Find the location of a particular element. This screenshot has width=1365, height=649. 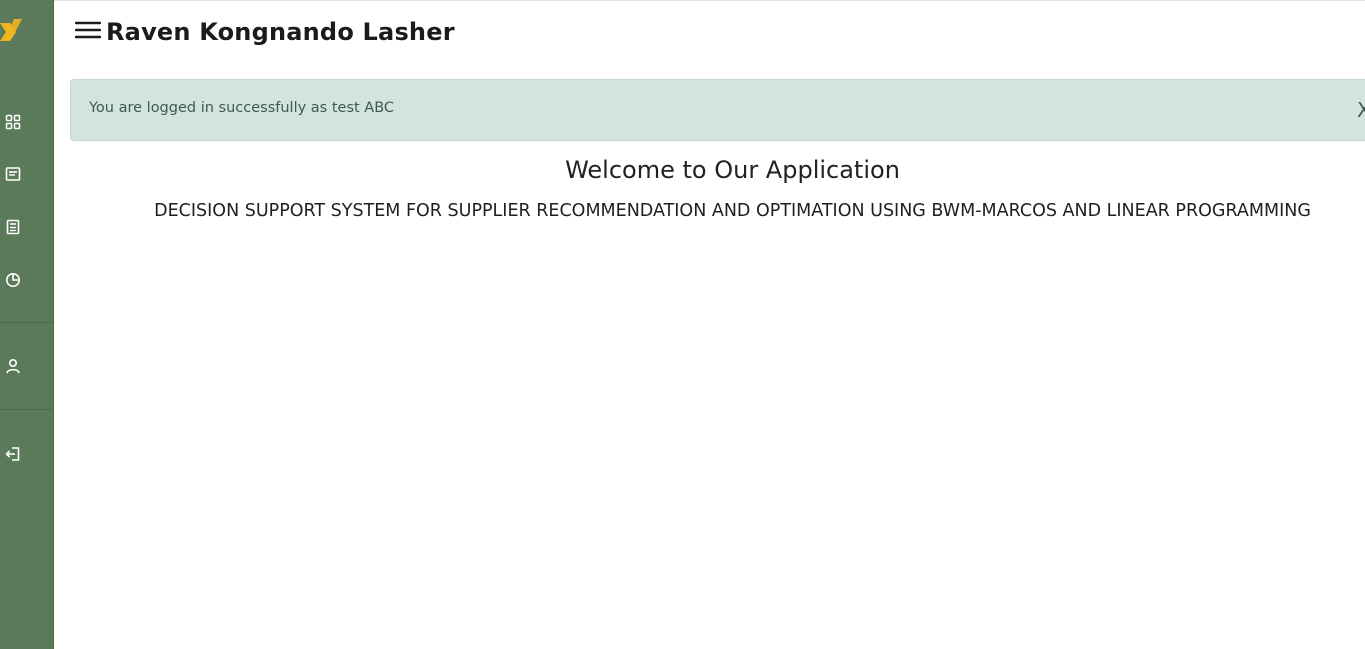

sidebar-item-dashboard is located at coordinates (13, 122).